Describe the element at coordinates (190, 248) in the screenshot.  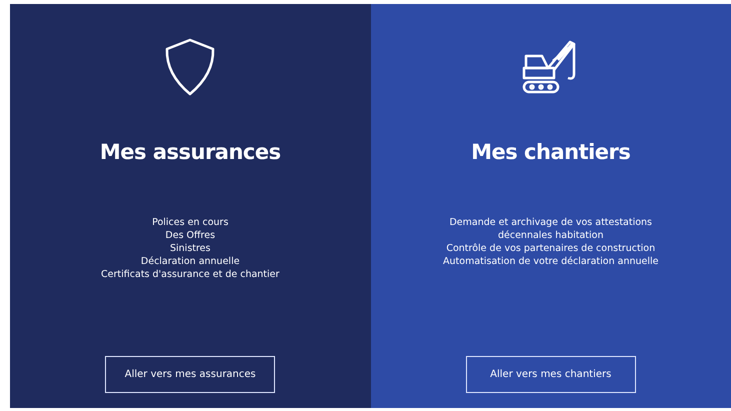
I see `feature-text: Sinistres` at that location.